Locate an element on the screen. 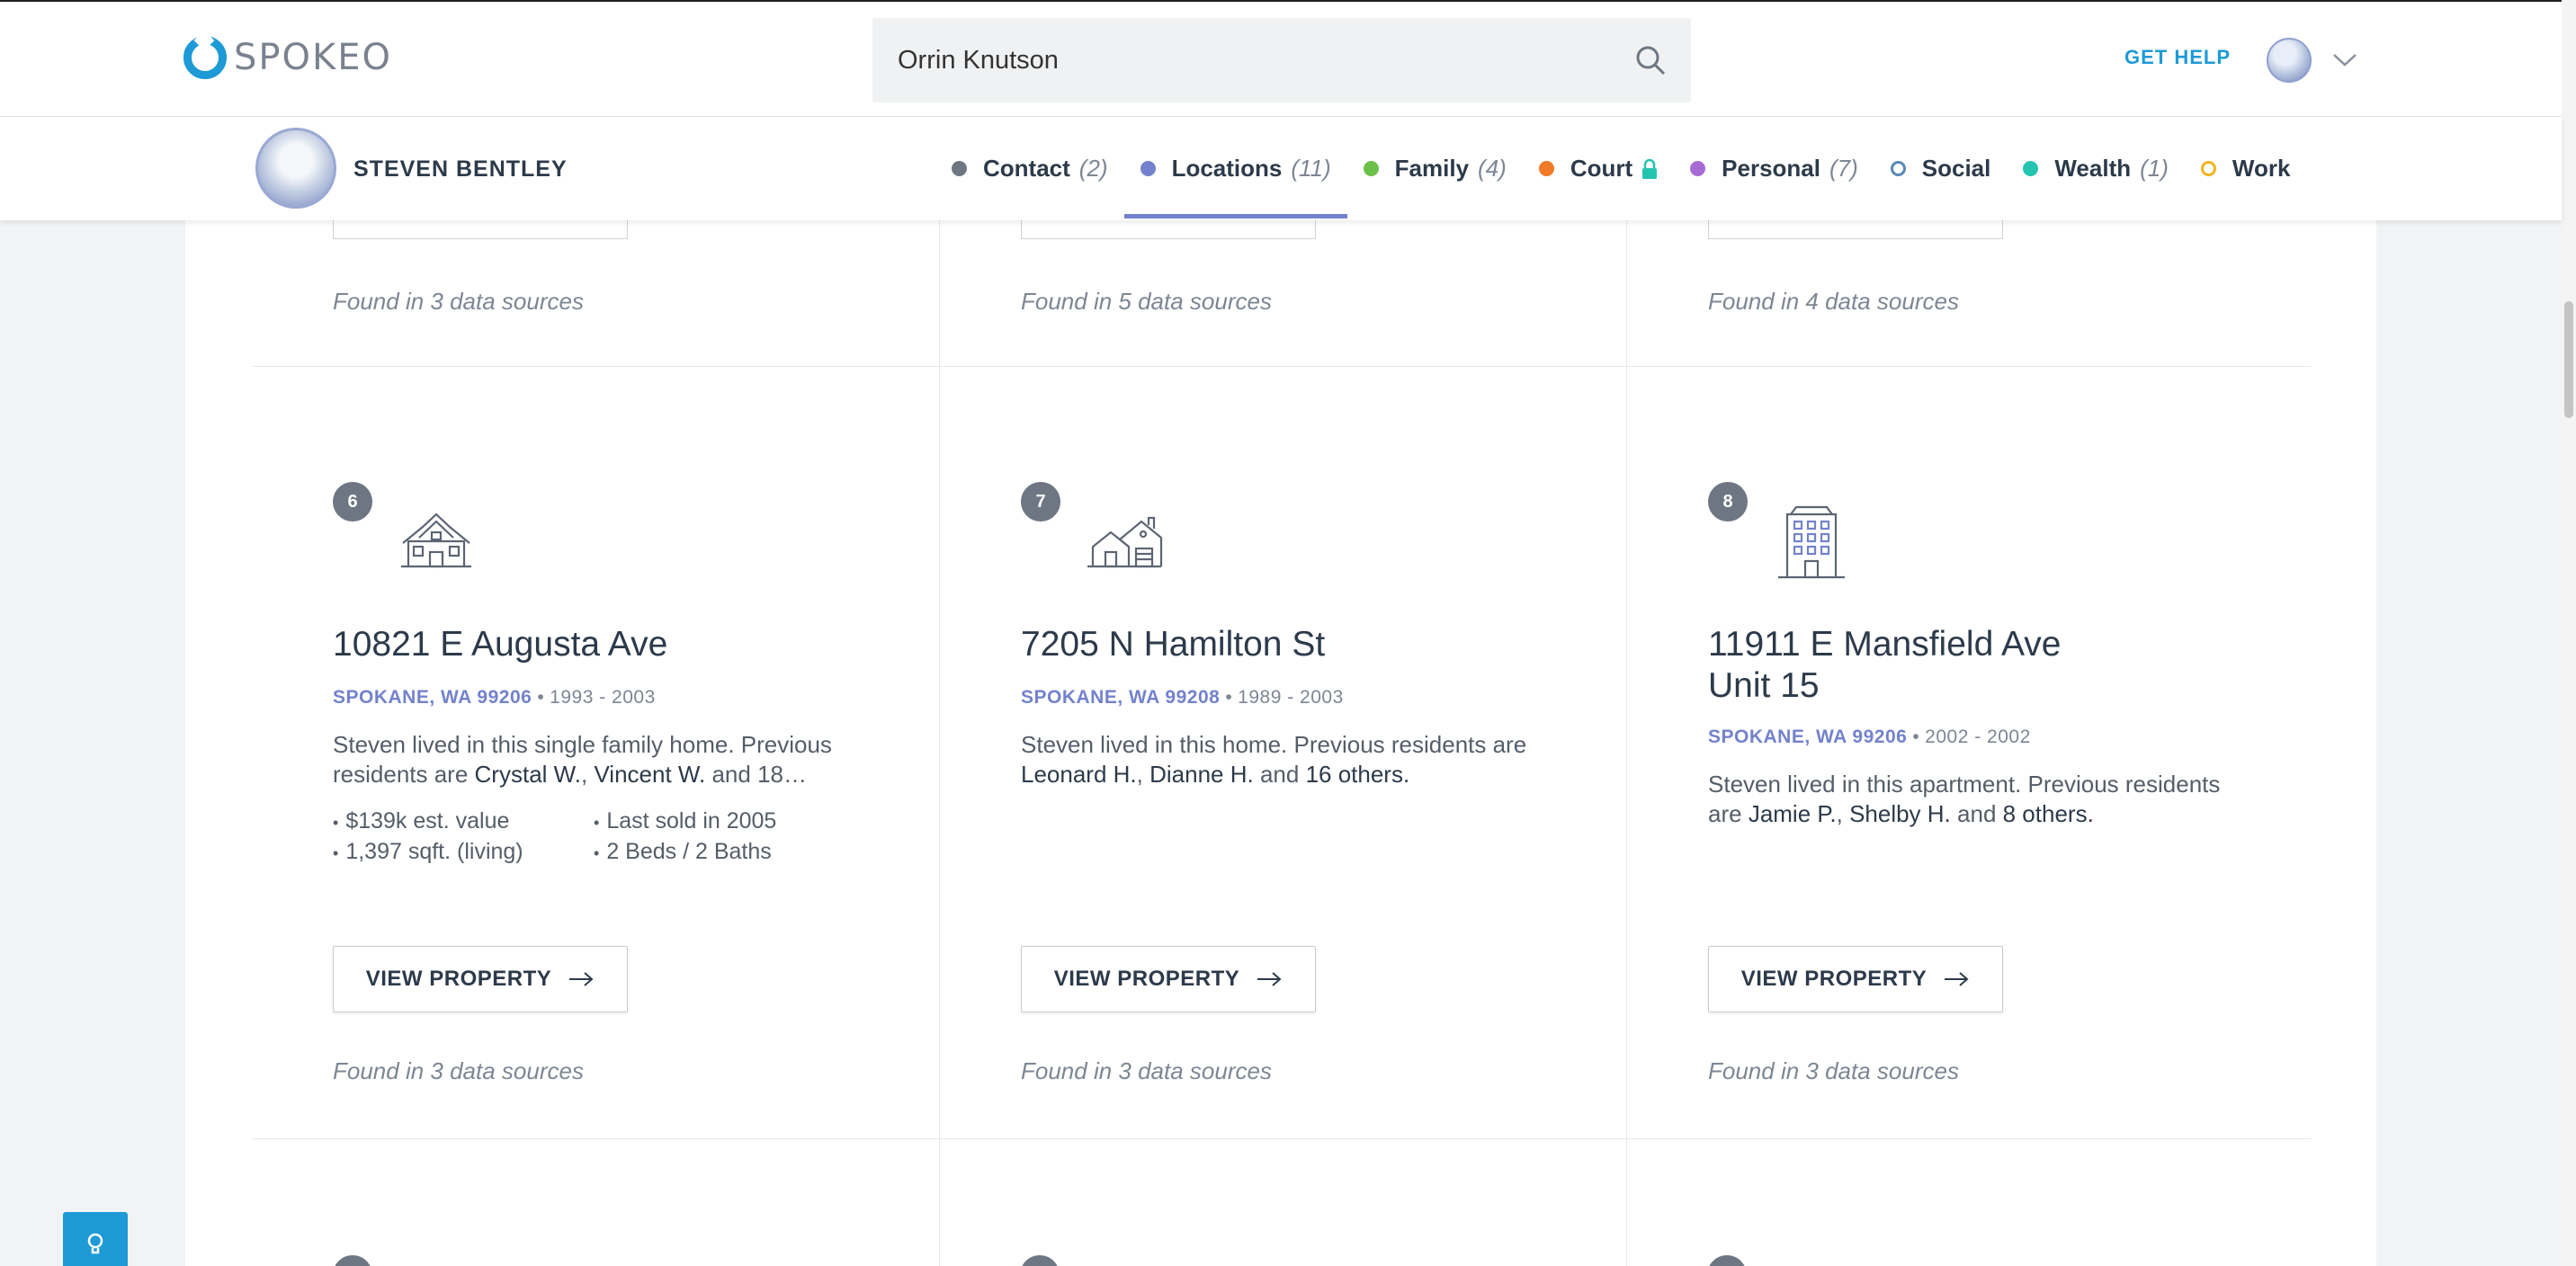 This screenshot has height=1266, width=2576. locations-dot-icon is located at coordinates (1148, 169).